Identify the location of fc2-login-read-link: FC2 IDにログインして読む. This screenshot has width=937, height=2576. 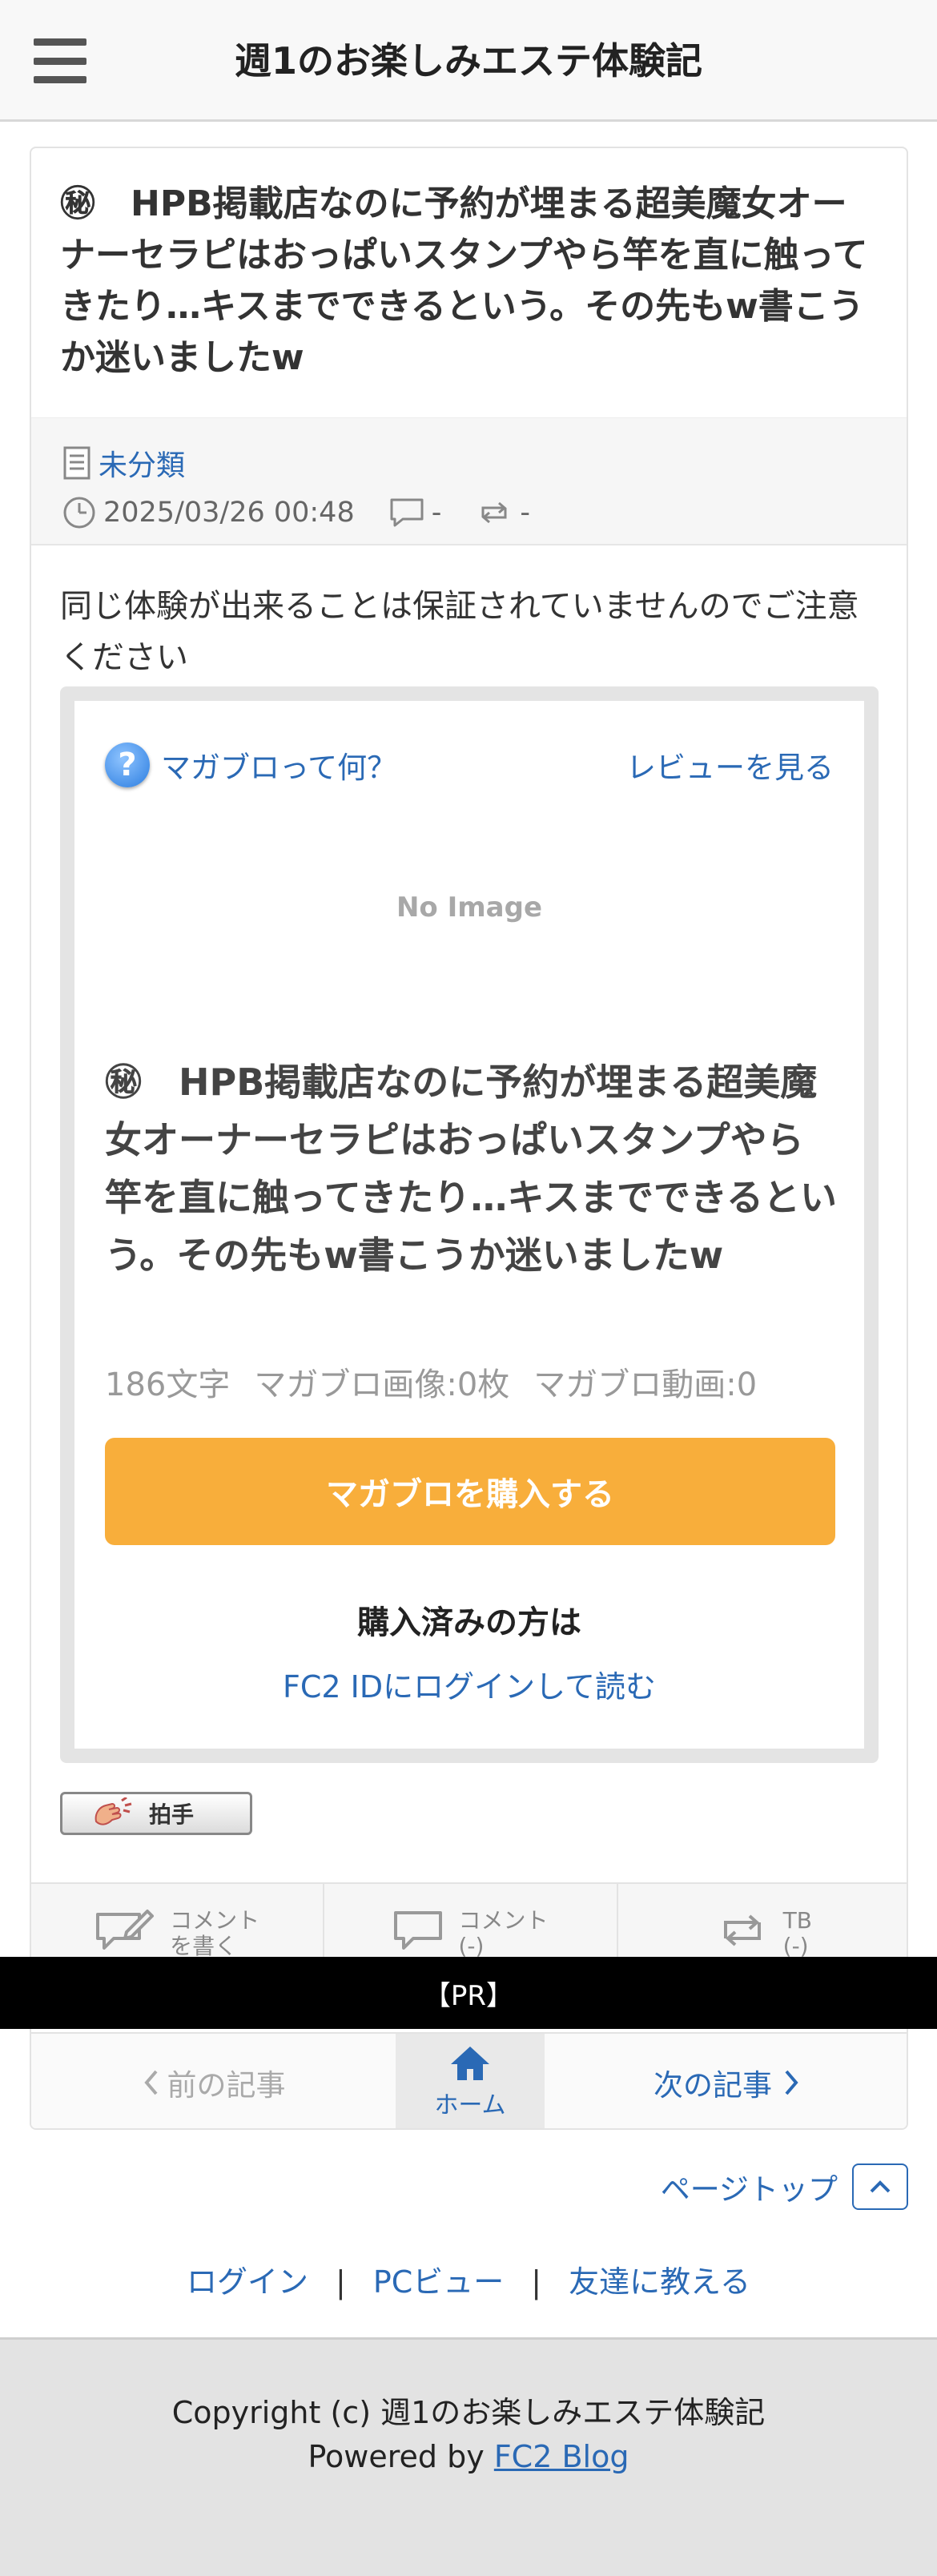
(469, 1684).